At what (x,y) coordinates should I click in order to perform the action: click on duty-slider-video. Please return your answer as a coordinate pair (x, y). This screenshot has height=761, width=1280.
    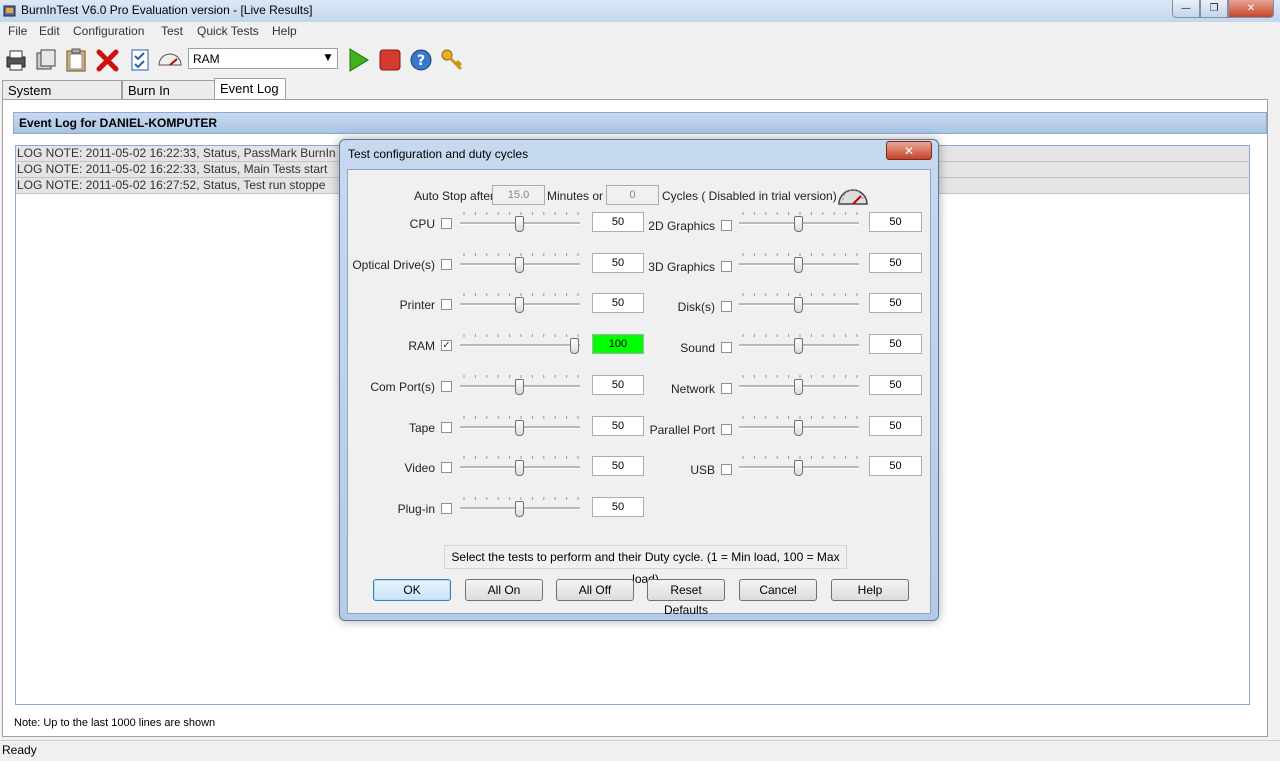
    Looking at the image, I should click on (521, 467).